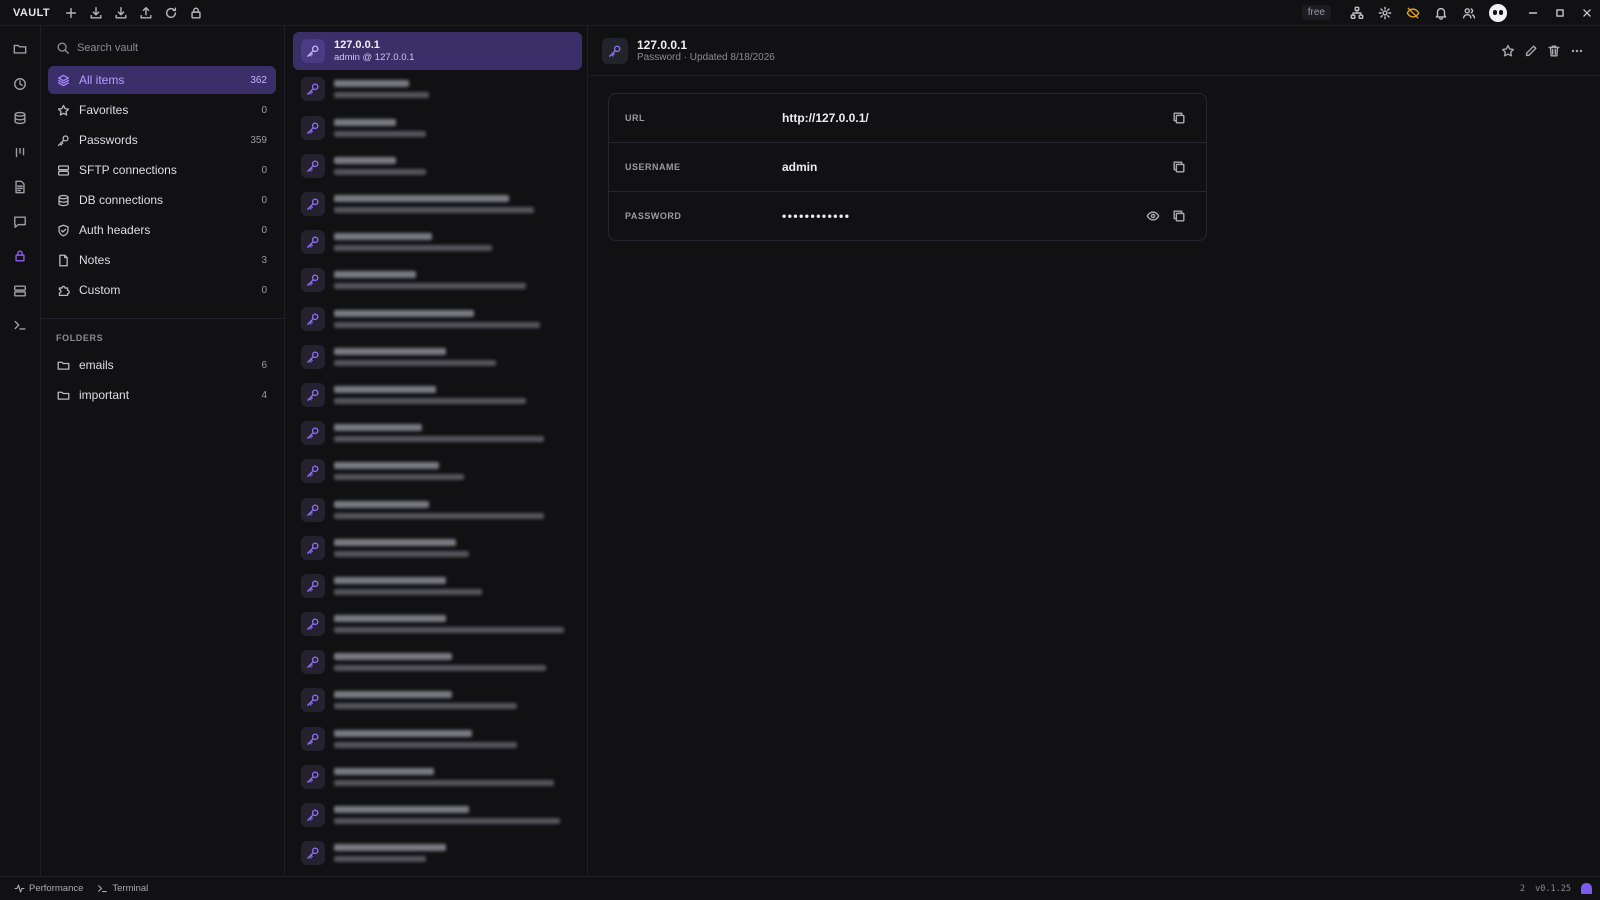 The width and height of the screenshot is (1600, 900). I want to click on download-icon, so click(121, 12).